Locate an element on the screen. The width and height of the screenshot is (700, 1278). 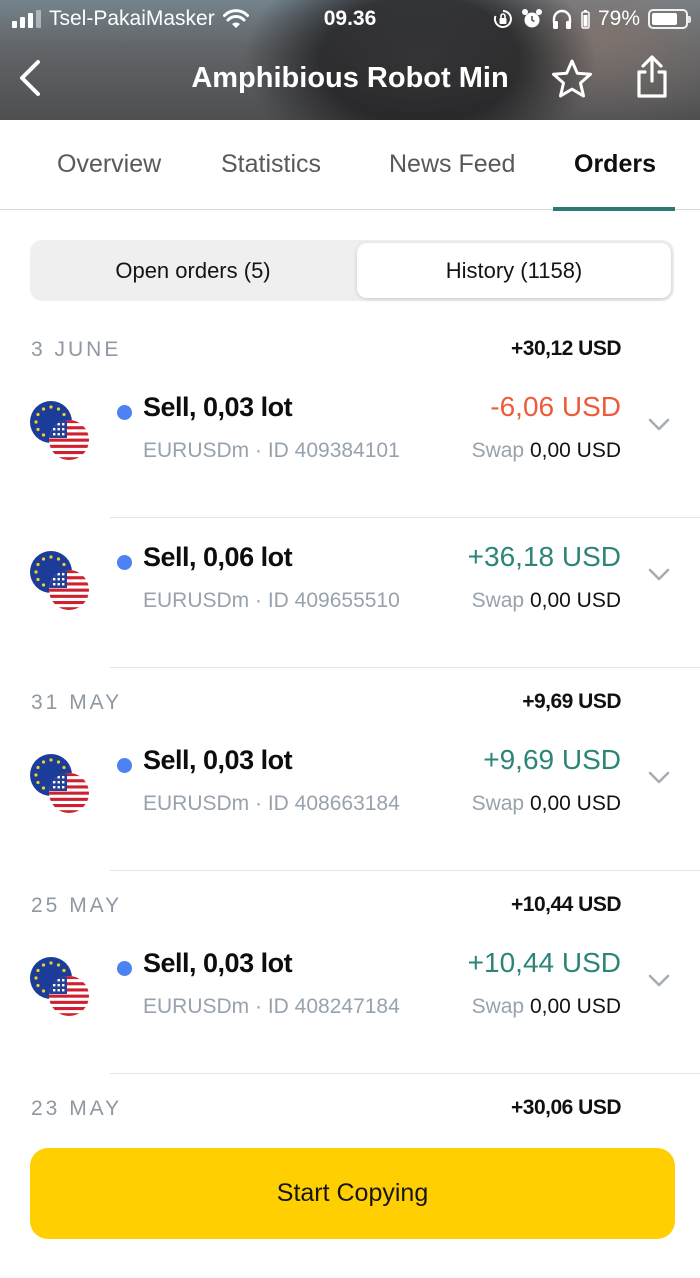
segment-history: History (1158) is located at coordinates (514, 270).